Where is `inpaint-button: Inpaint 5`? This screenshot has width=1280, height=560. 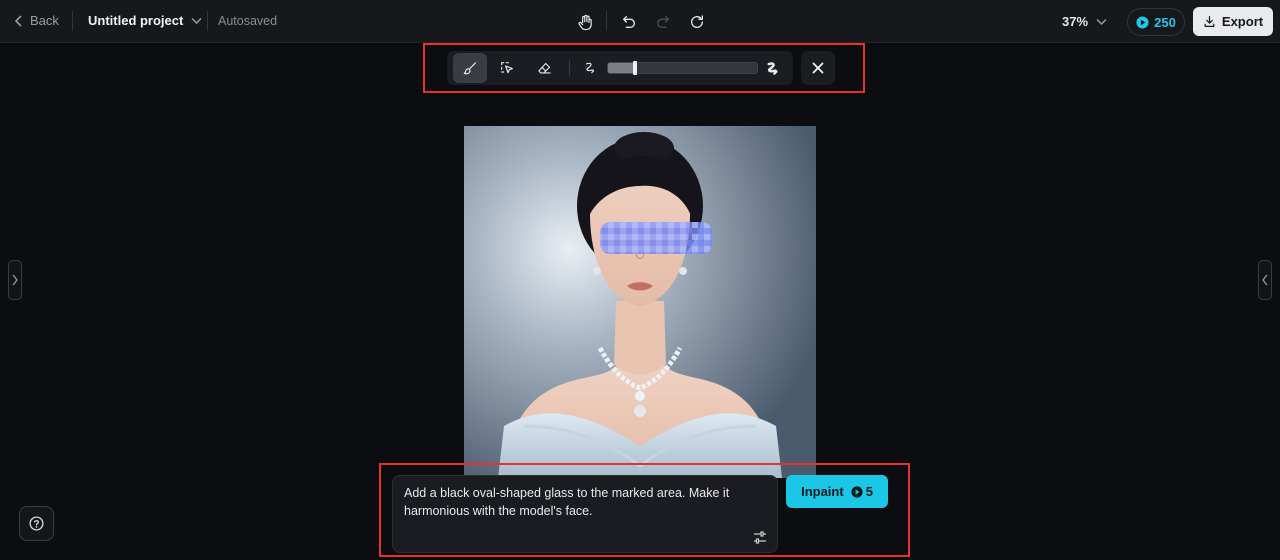 inpaint-button: Inpaint 5 is located at coordinates (837, 491).